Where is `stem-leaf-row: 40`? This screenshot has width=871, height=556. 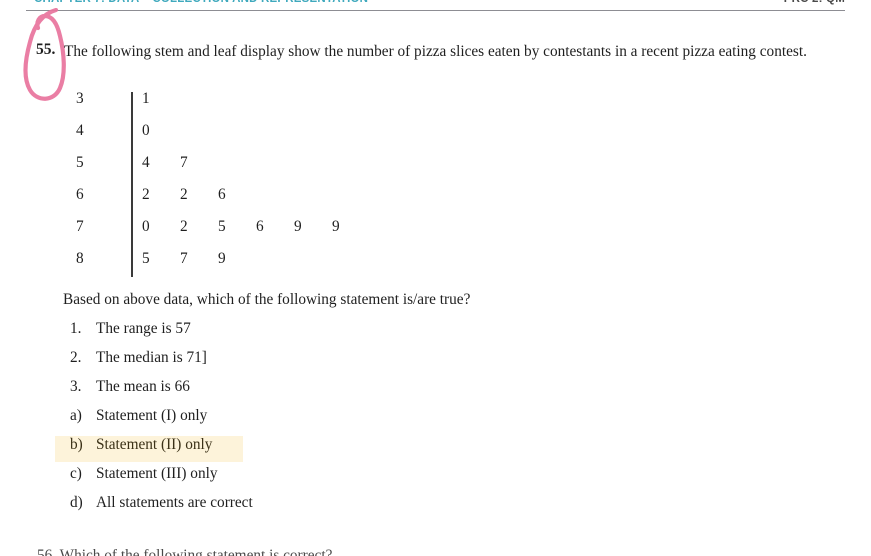
stem-leaf-row: 40 is located at coordinates (225, 138).